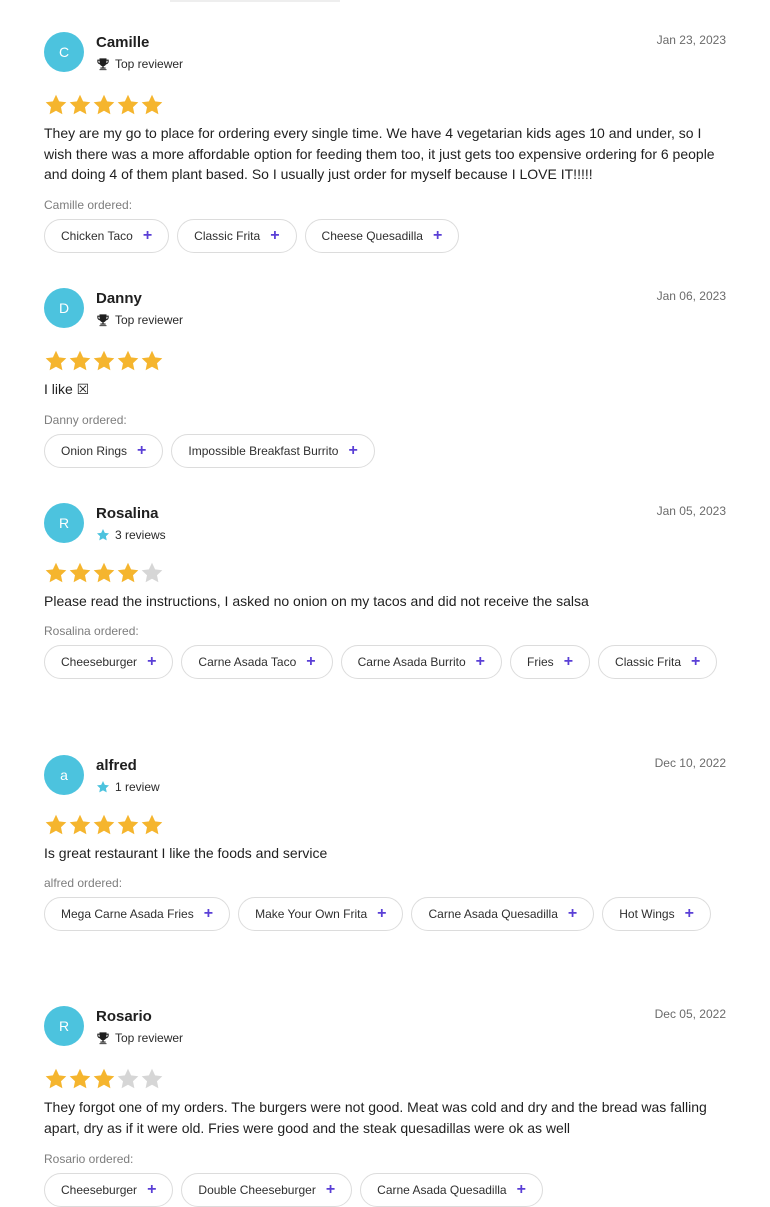 The image size is (770, 1207). I want to click on ordered-item-label: Hot Wings, so click(647, 914).